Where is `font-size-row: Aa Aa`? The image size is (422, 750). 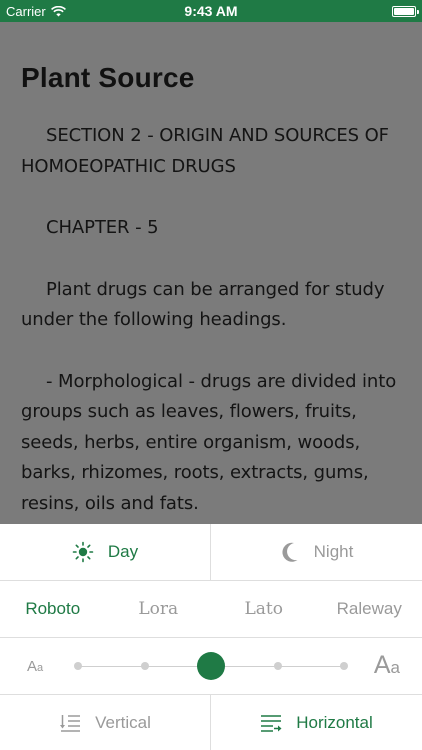 font-size-row: Aa Aa is located at coordinates (211, 666).